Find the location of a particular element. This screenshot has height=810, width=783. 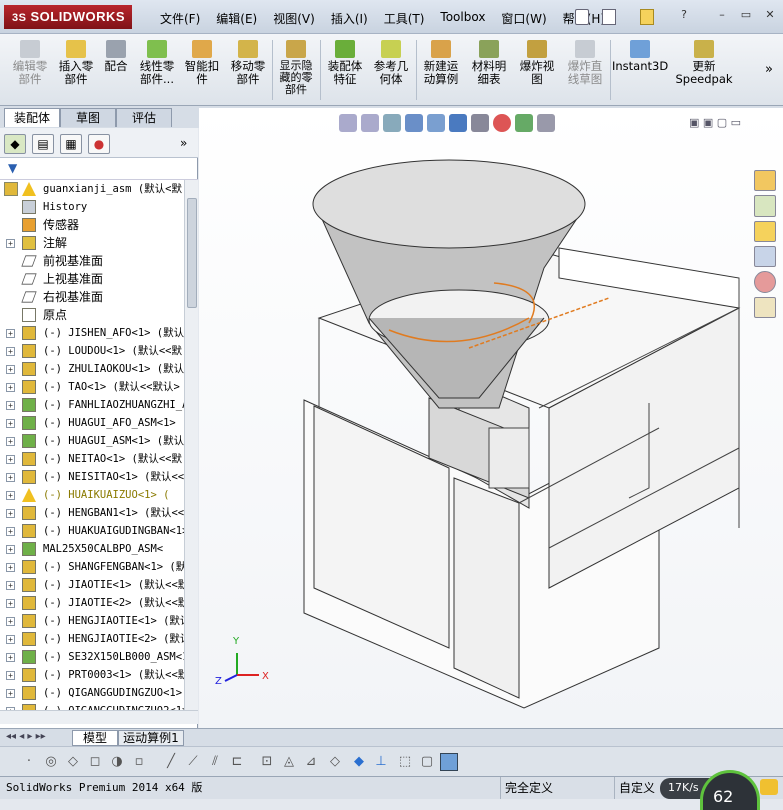

bom-button: 材料明 细表 is located at coordinates (489, 63).